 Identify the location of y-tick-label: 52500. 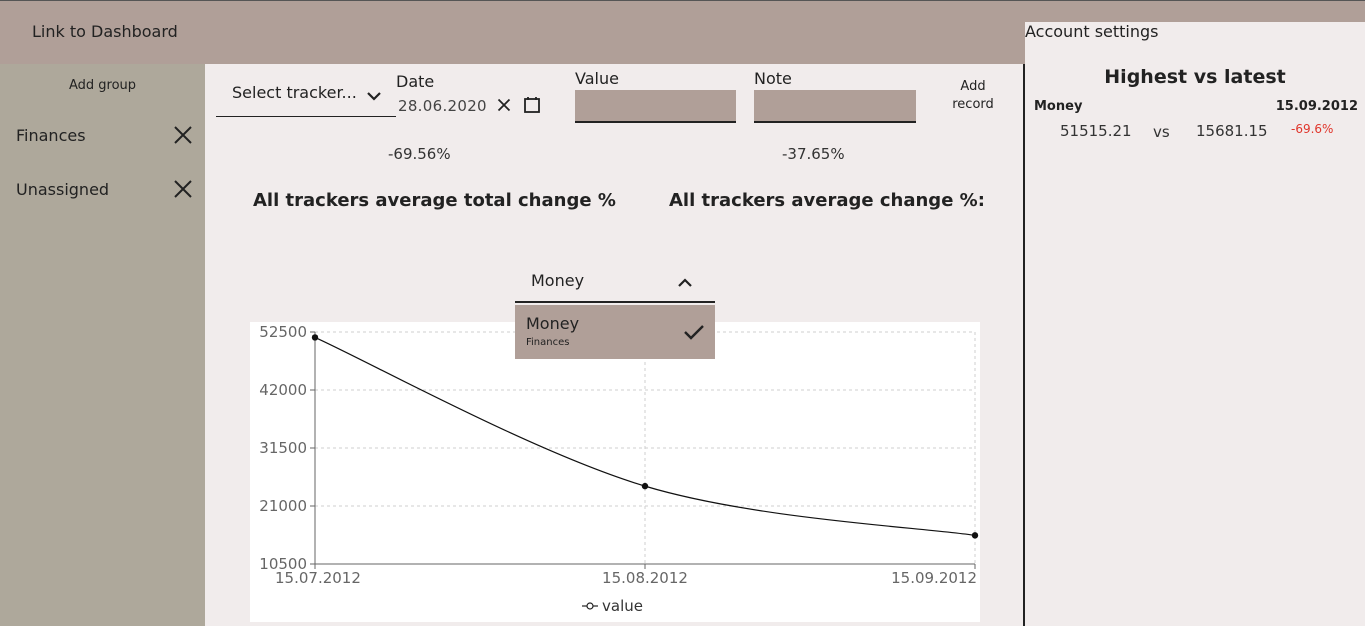
(283, 332).